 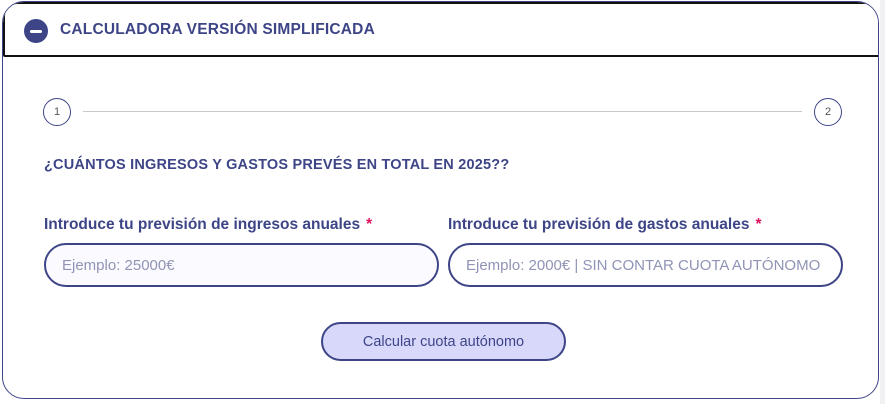 I want to click on expense-label-text: Introduce tu previsión de gastos anuales, so click(x=599, y=224).